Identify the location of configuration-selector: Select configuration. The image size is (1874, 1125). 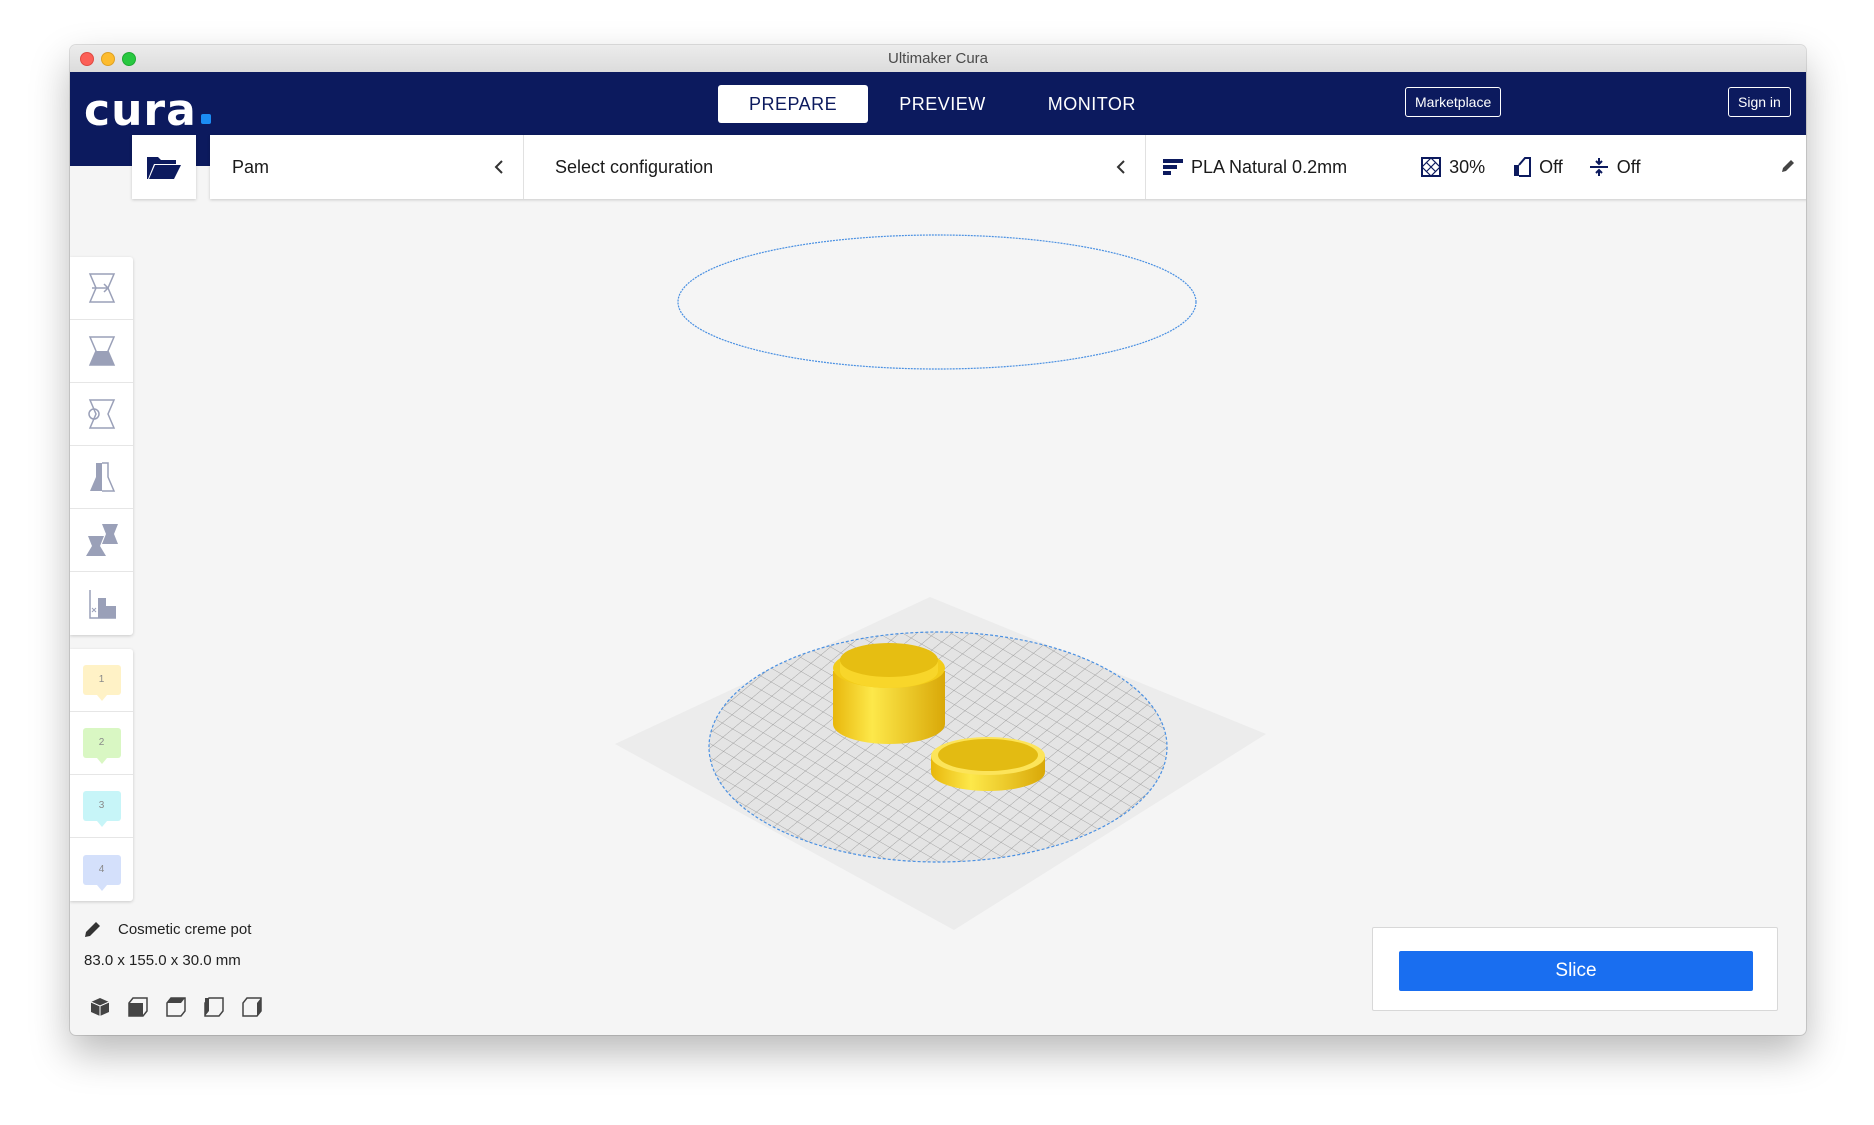
(834, 167).